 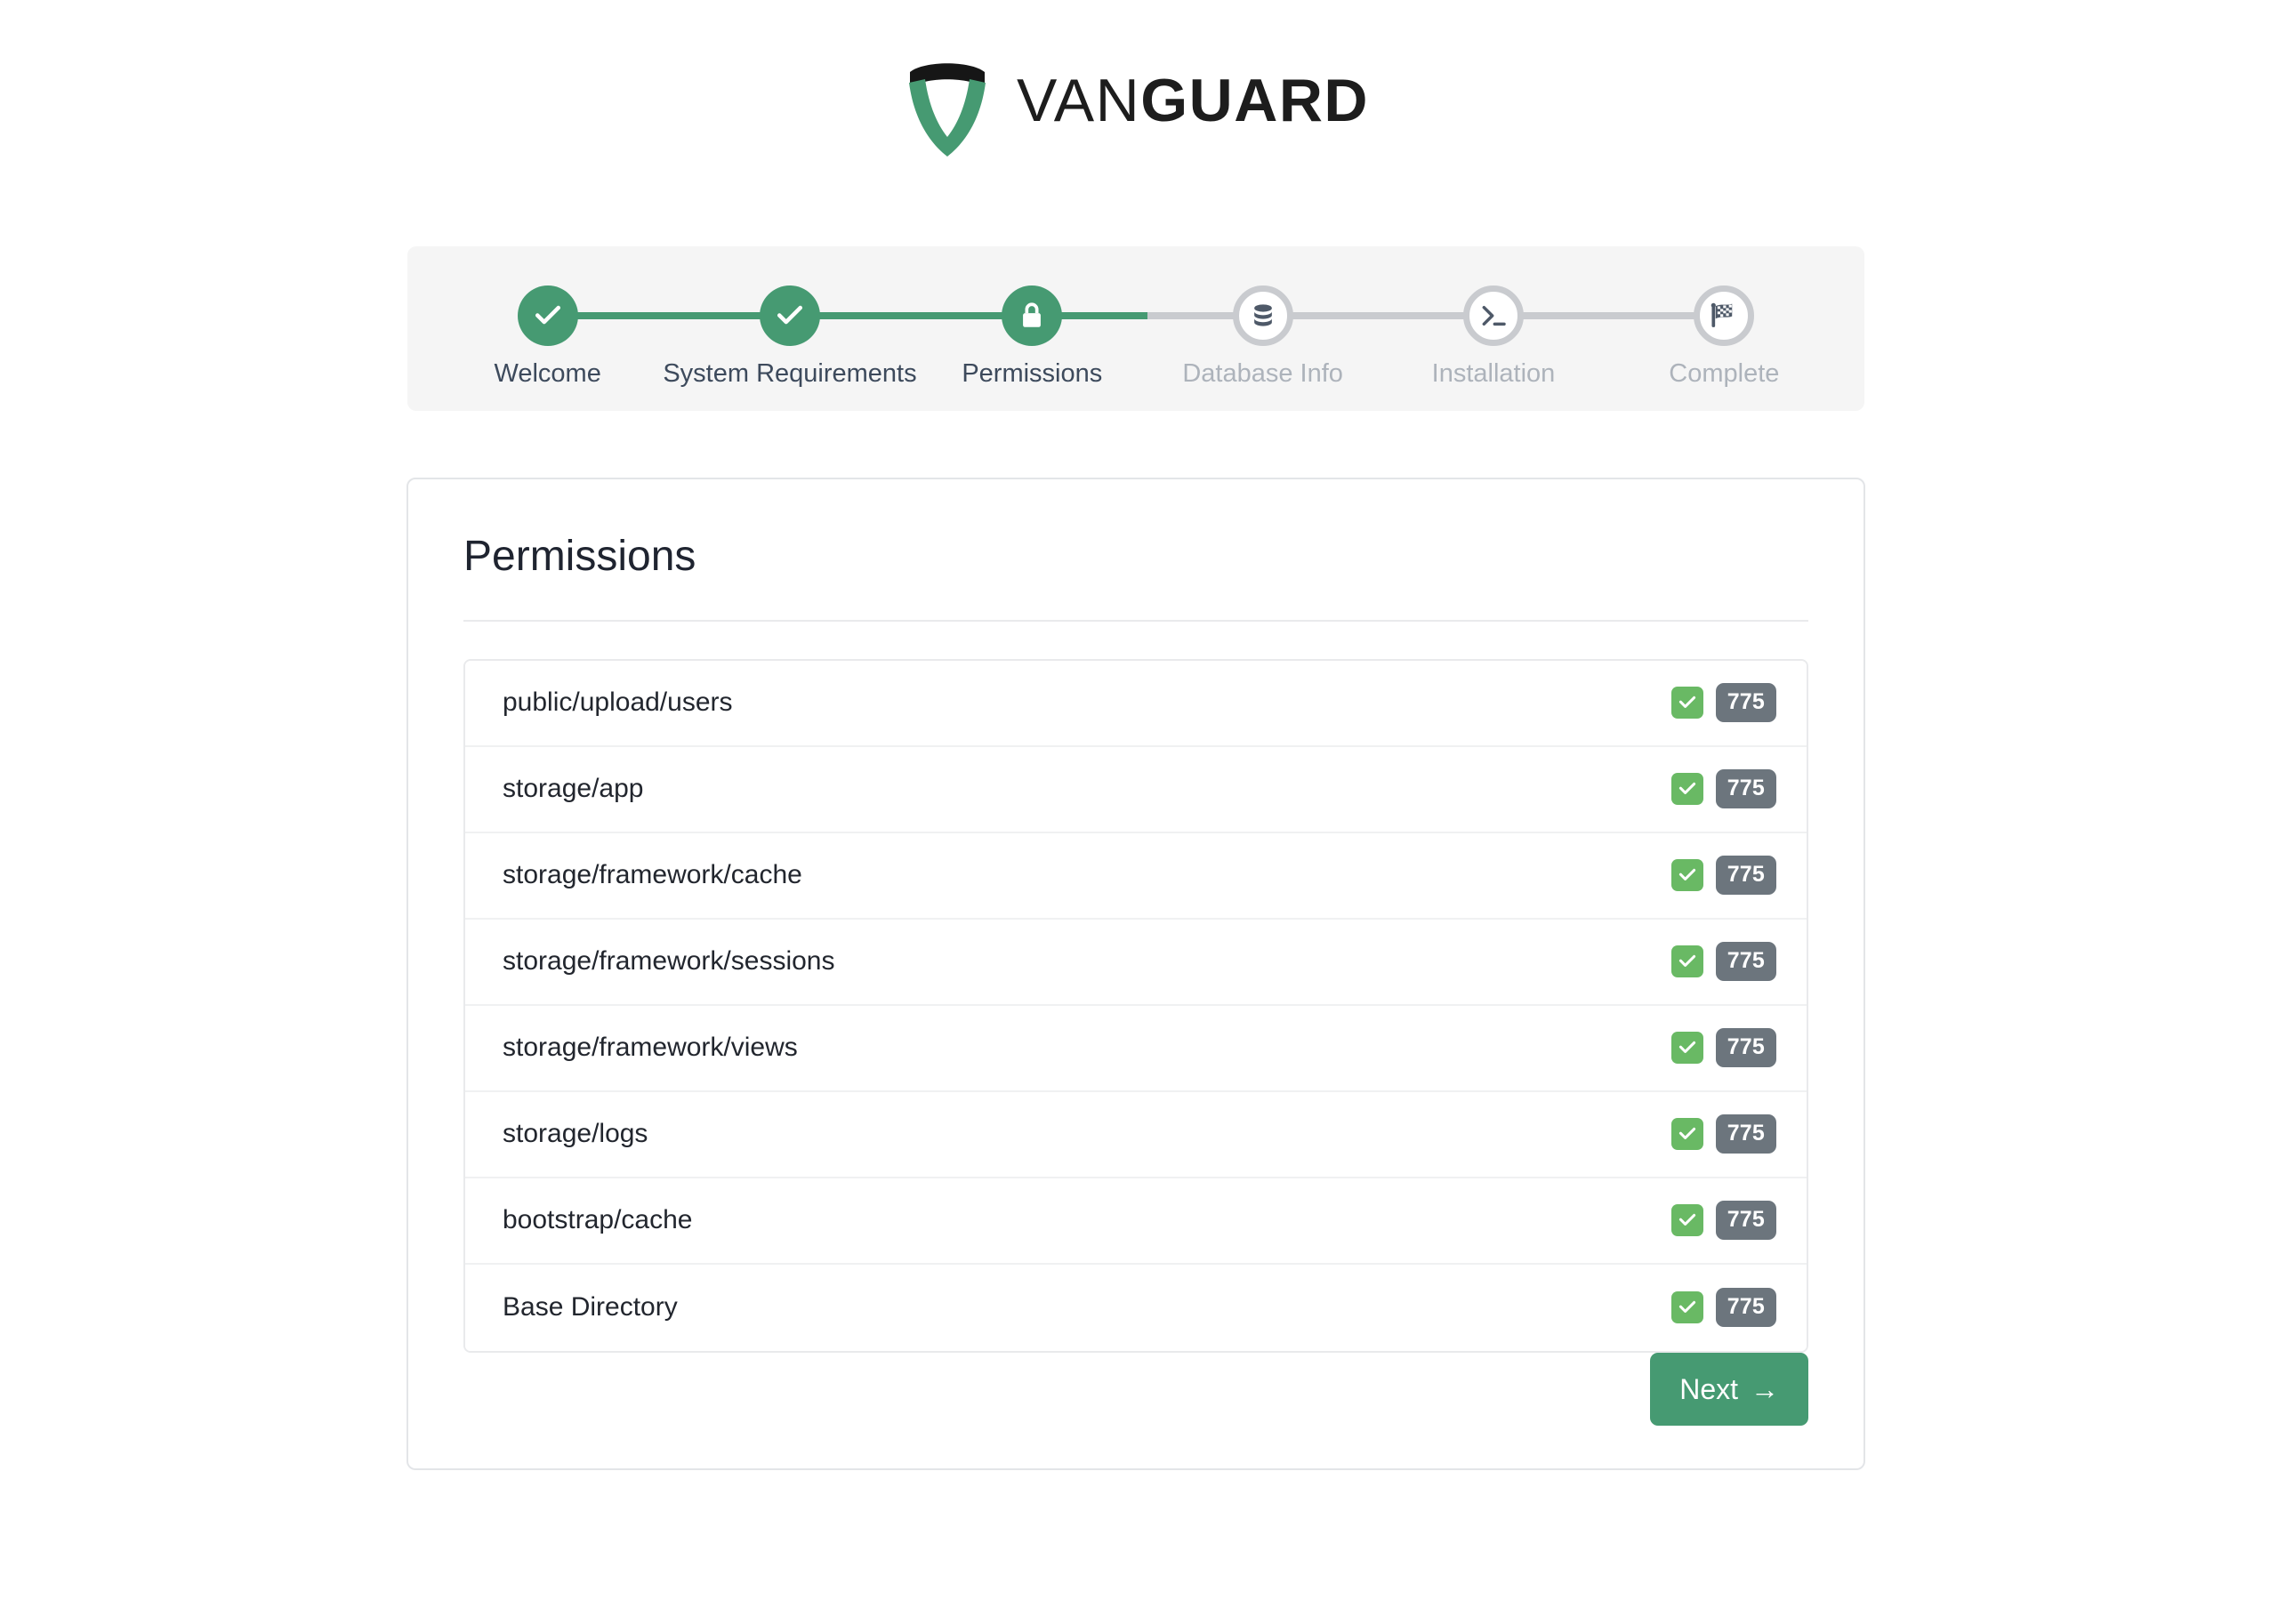 I want to click on terminal-icon, so click(x=1493, y=315).